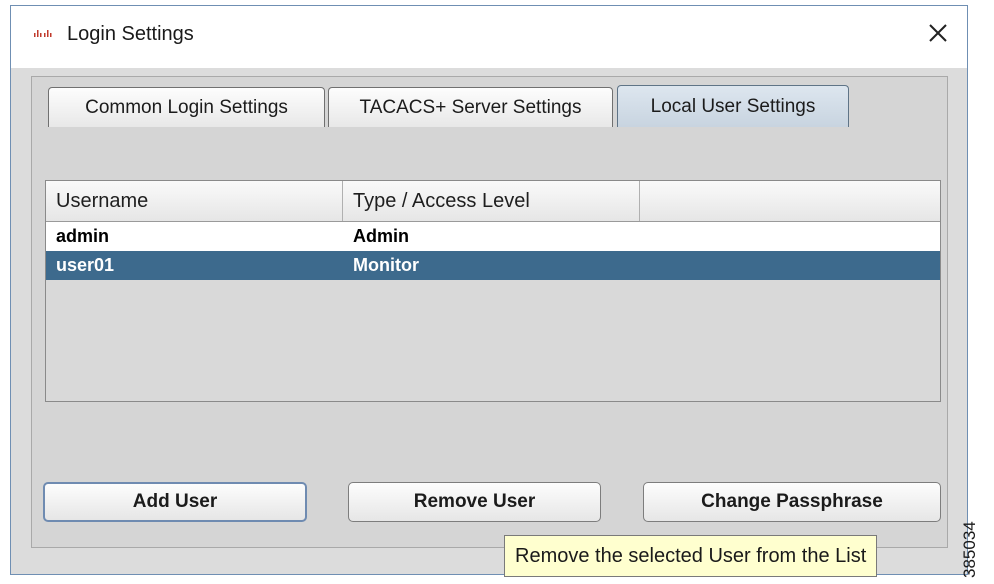  What do you see at coordinates (43, 33) in the screenshot?
I see `cisco-logo-icon` at bounding box center [43, 33].